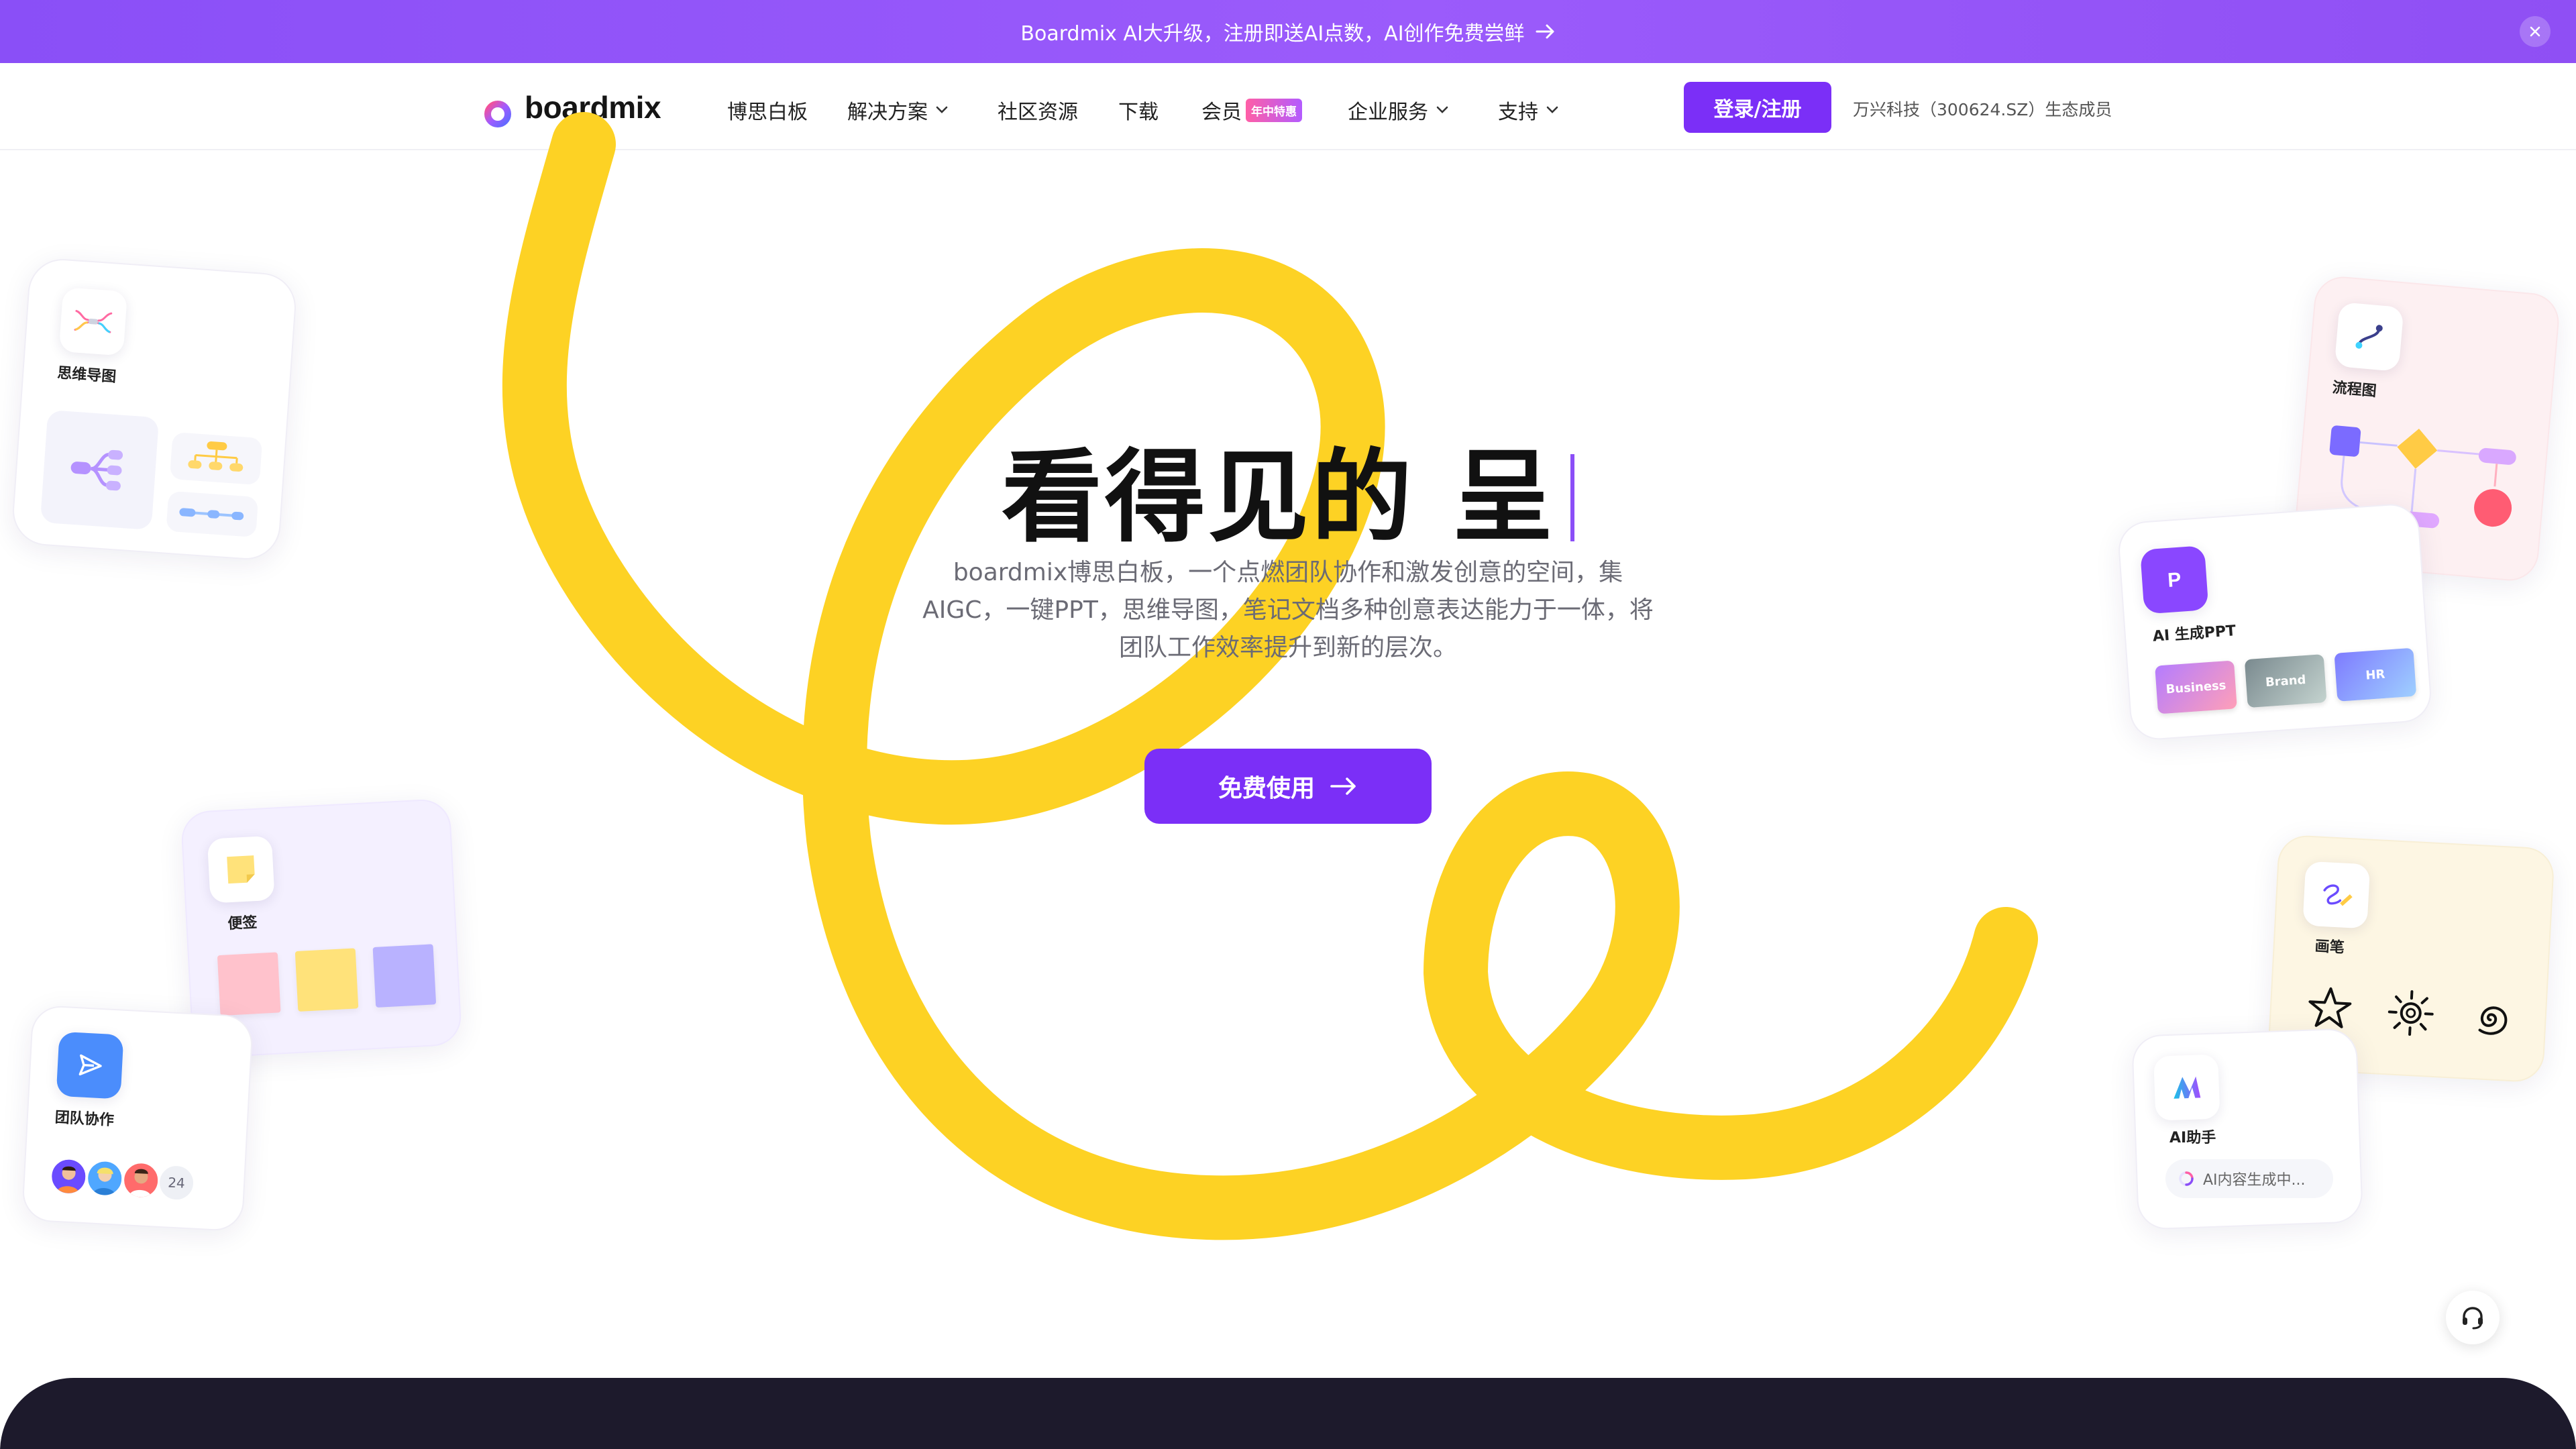 This screenshot has height=1449, width=2576. Describe the element at coordinates (2330, 1007) in the screenshot. I see `star-doodle-icon` at that location.